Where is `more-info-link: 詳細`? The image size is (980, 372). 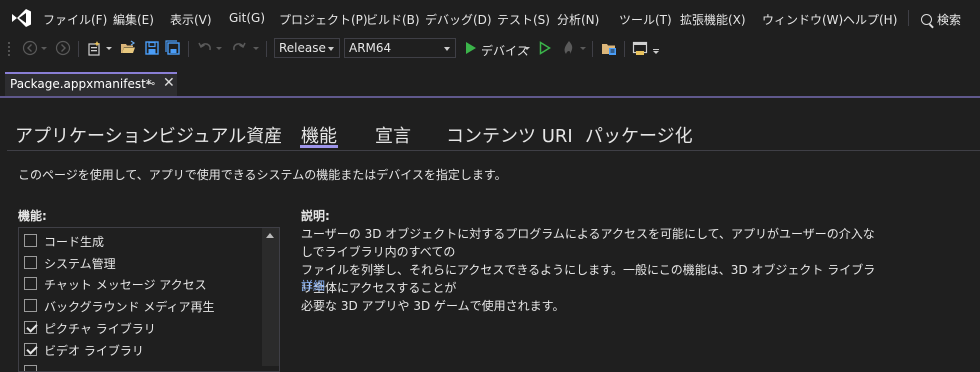
more-info-link: 詳細 is located at coordinates (313, 285).